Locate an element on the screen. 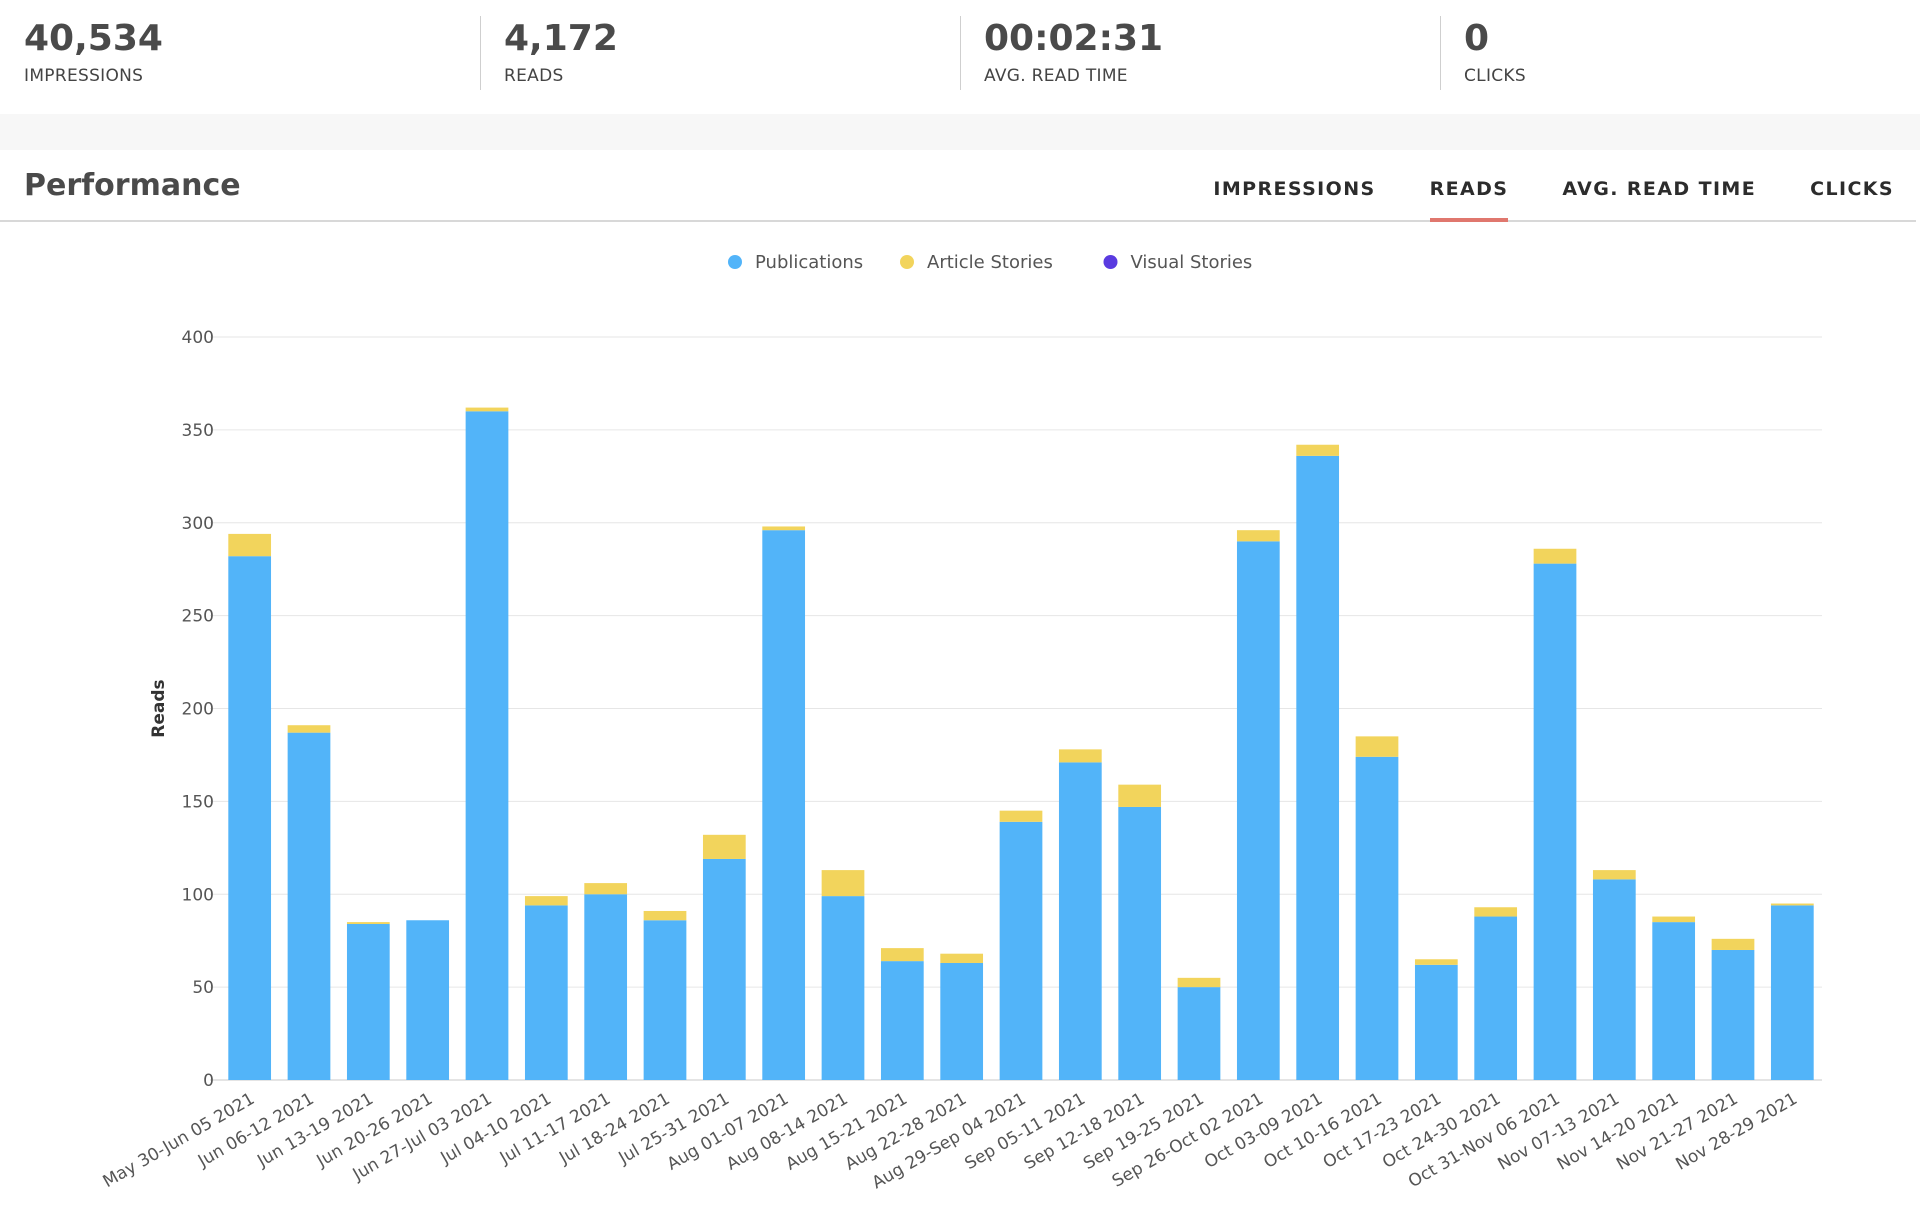 The image size is (1920, 1226). y-tick-label: 50 is located at coordinates (203, 988).